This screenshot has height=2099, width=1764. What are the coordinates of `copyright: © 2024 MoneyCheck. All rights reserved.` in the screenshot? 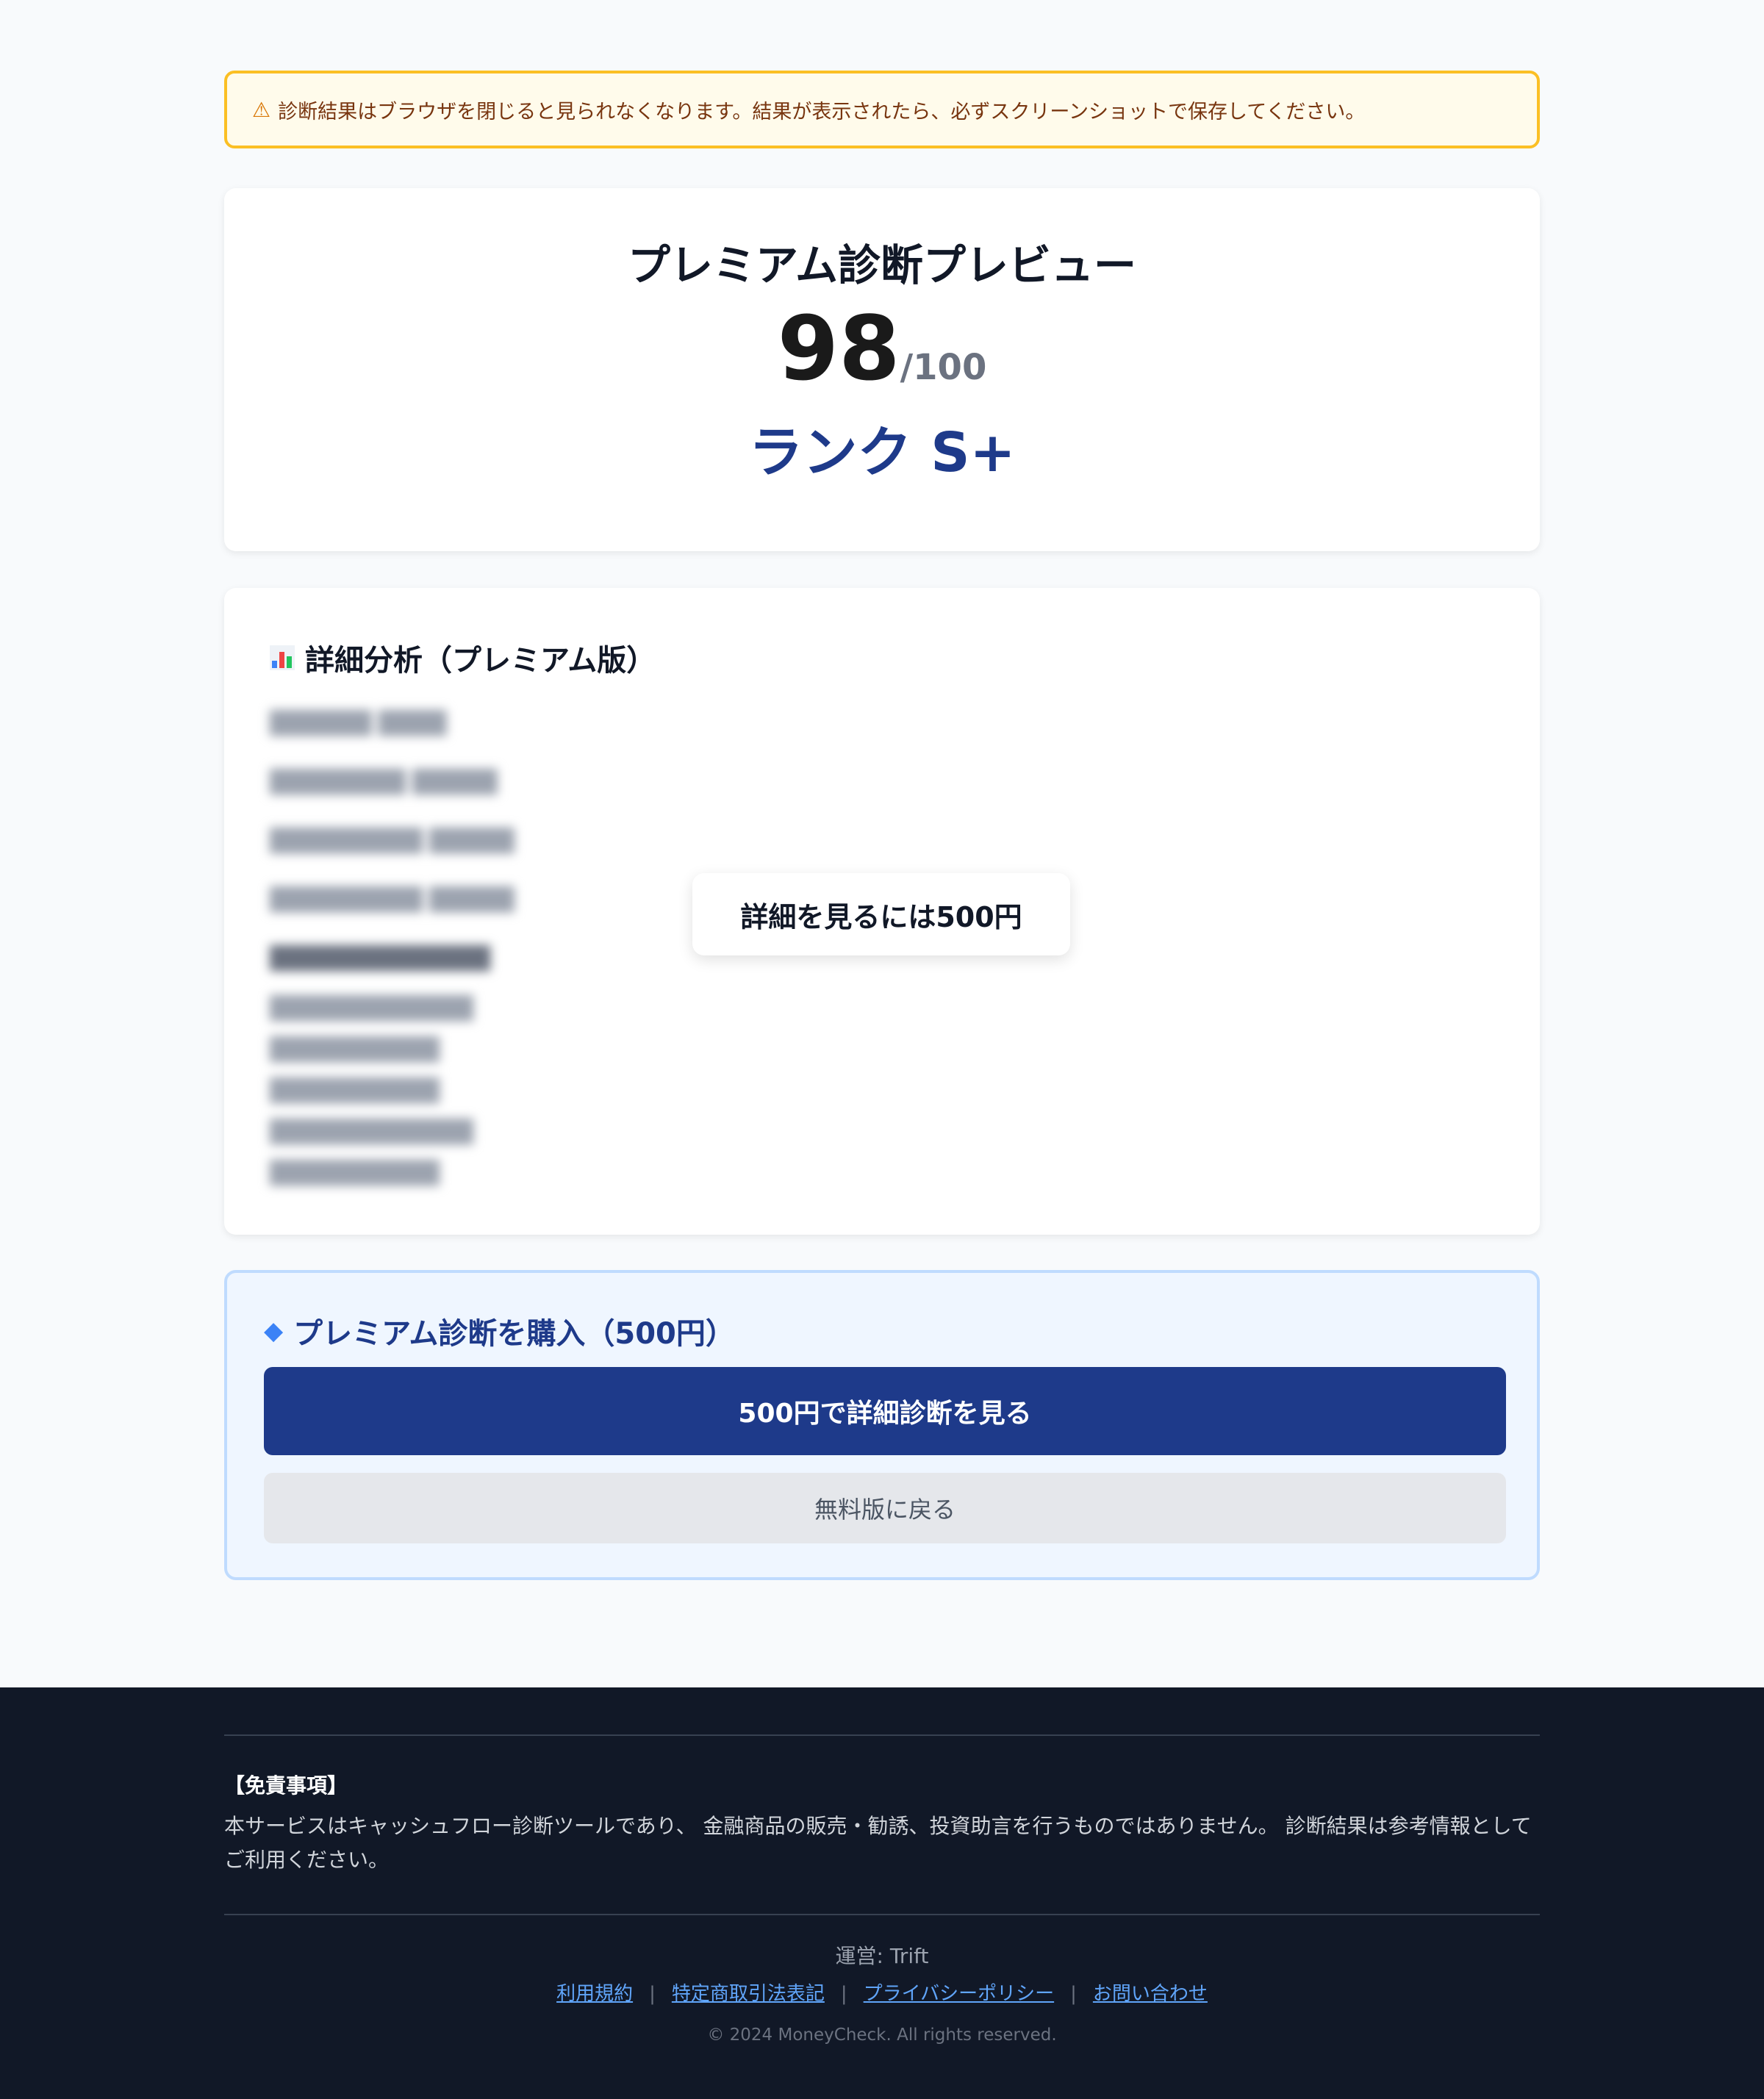 It's located at (882, 2035).